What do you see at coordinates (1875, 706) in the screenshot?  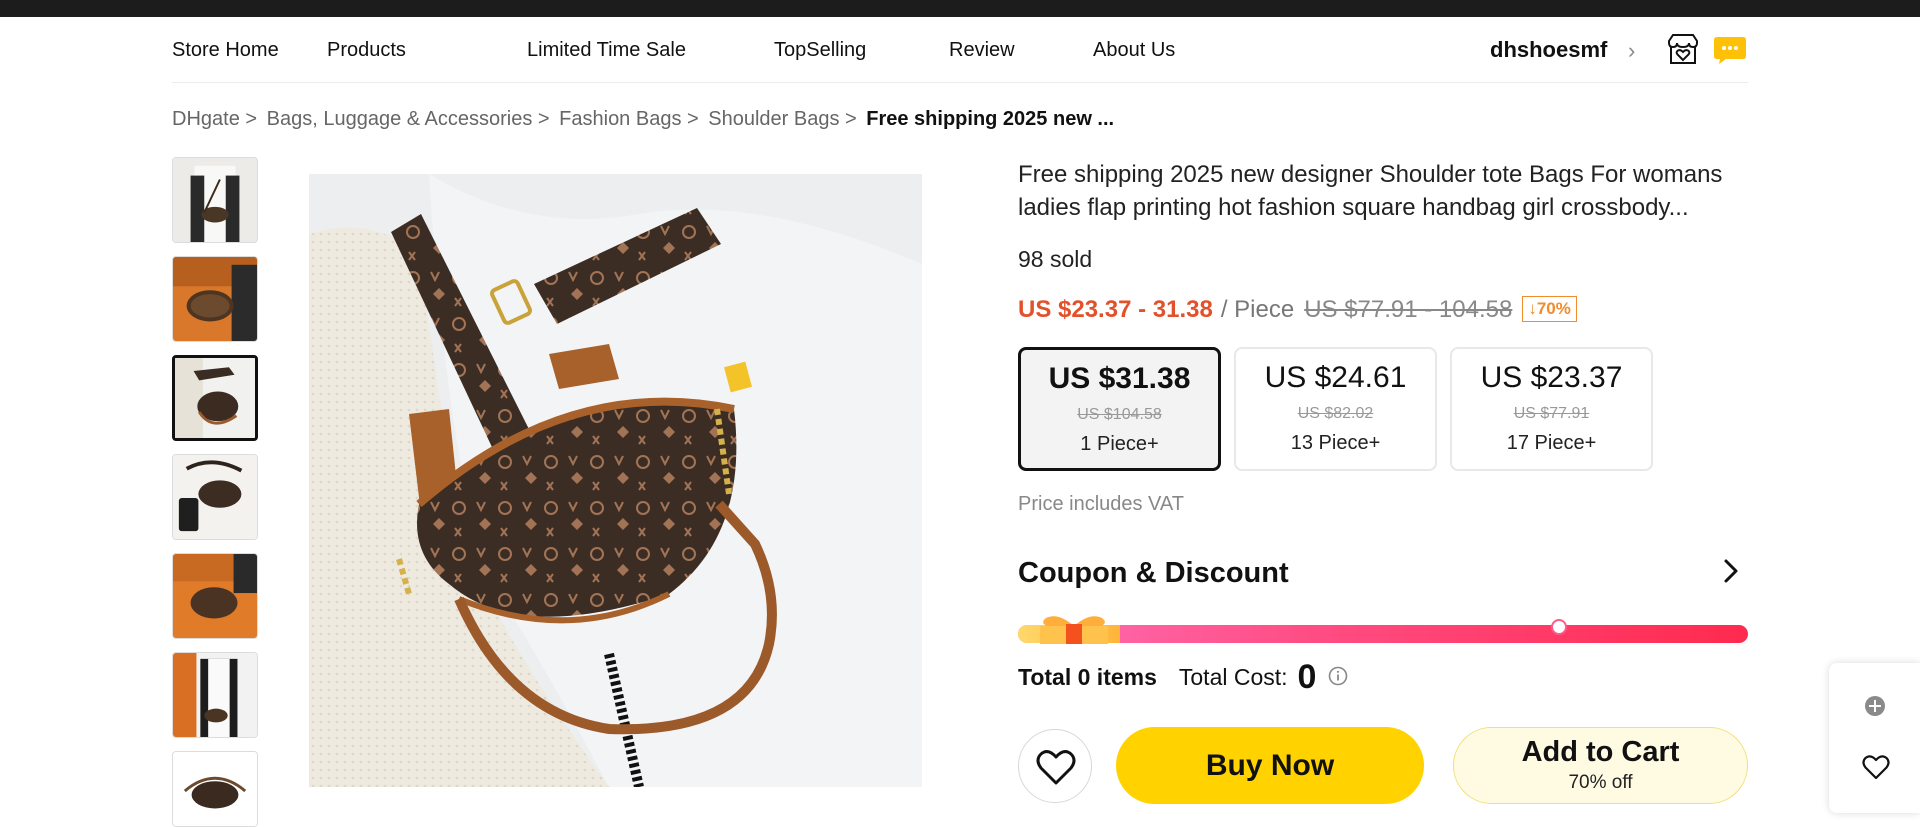 I see `plus-circle-icon` at bounding box center [1875, 706].